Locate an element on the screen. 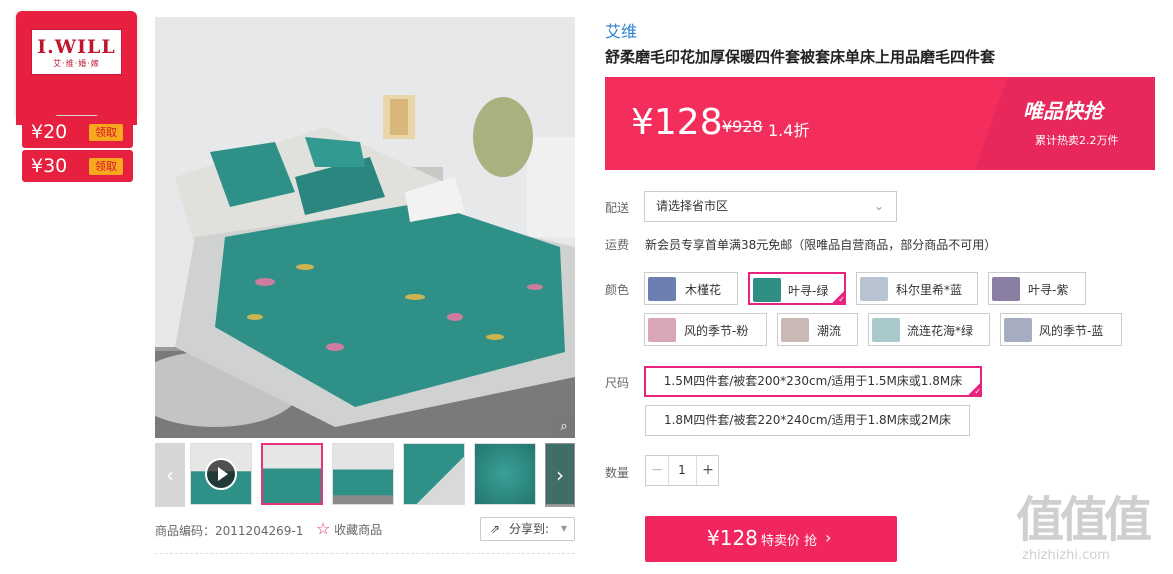 This screenshot has height=574, width=1173. plus-button: + is located at coordinates (707, 470).